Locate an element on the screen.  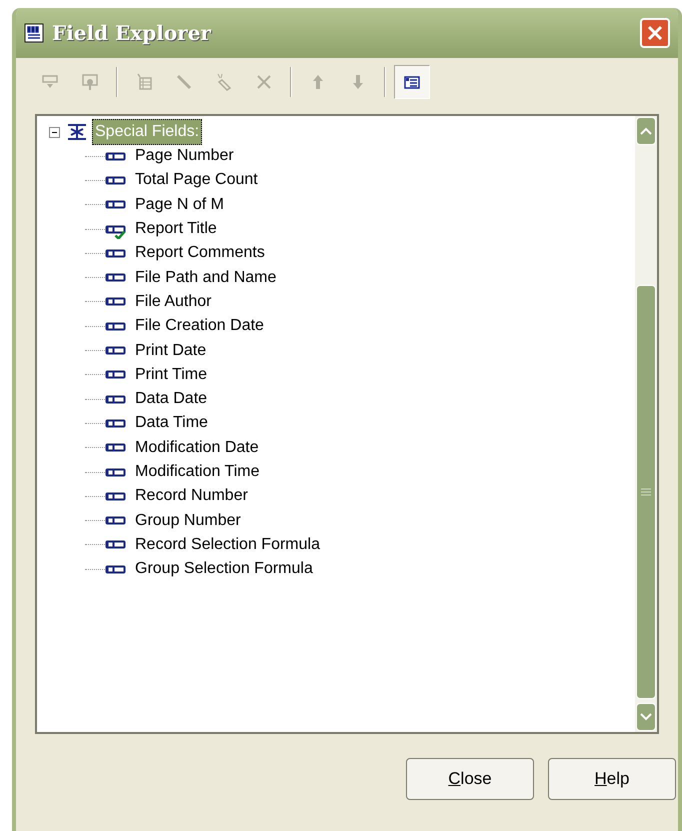
tree-item: Total Page Count is located at coordinates (196, 180).